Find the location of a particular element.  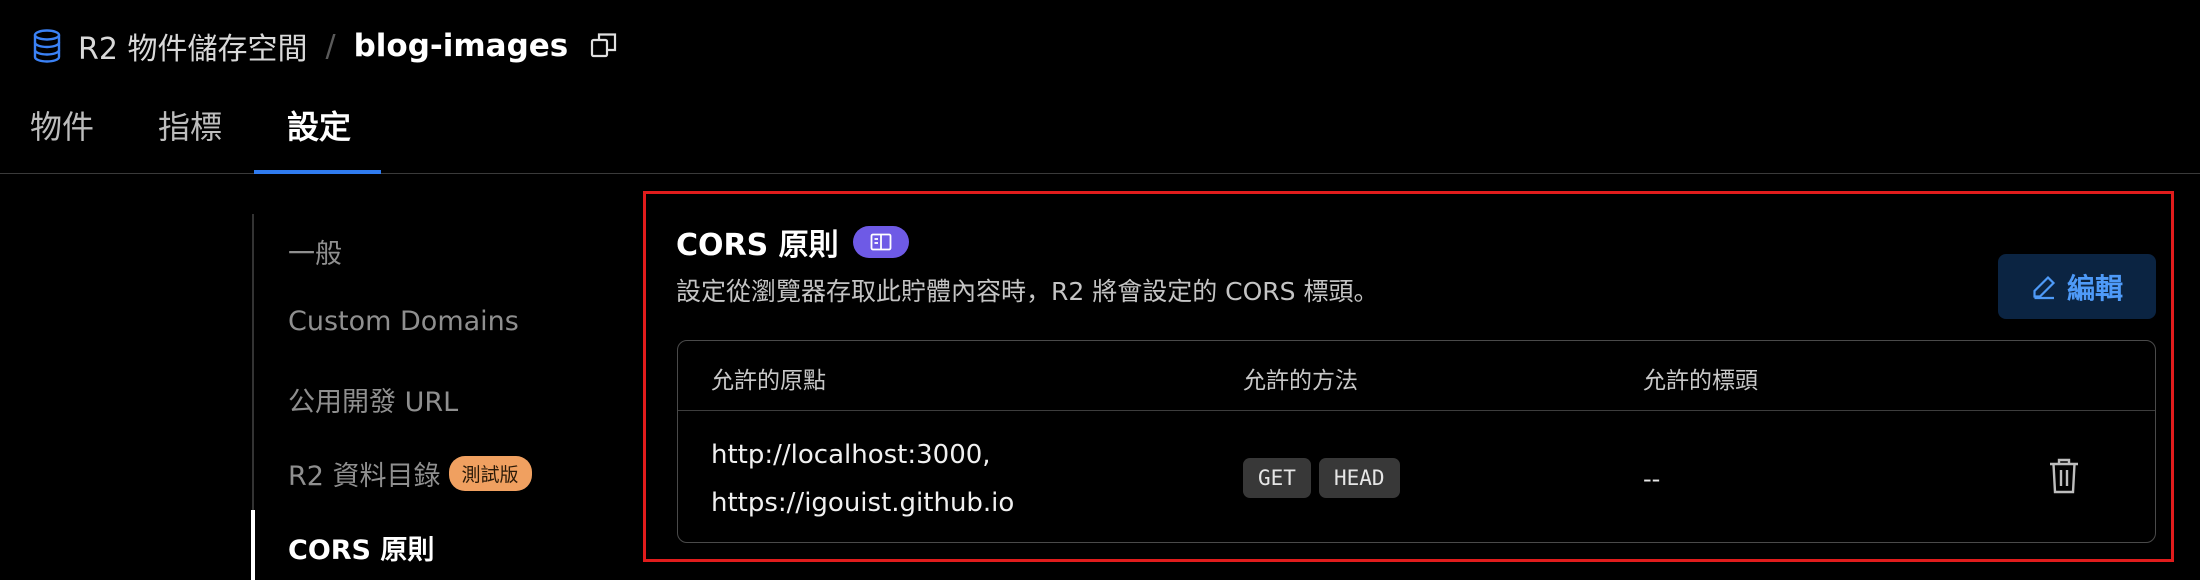

tab-objects: 物件 is located at coordinates (62, 138).